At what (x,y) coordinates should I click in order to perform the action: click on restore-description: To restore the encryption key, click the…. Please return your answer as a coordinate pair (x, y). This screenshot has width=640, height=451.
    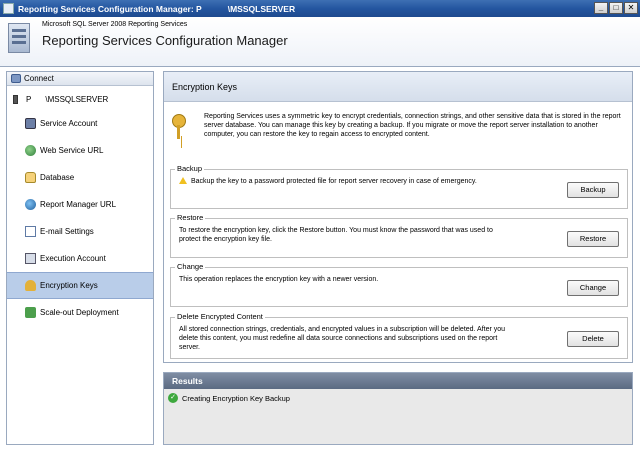
    Looking at the image, I should click on (336, 235).